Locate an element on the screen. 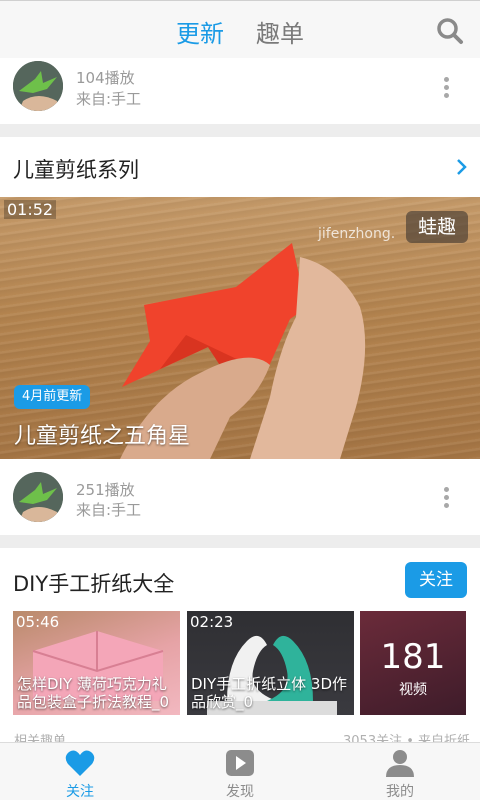 The width and height of the screenshot is (480, 800). nav-profile: 我的 is located at coordinates (400, 771).